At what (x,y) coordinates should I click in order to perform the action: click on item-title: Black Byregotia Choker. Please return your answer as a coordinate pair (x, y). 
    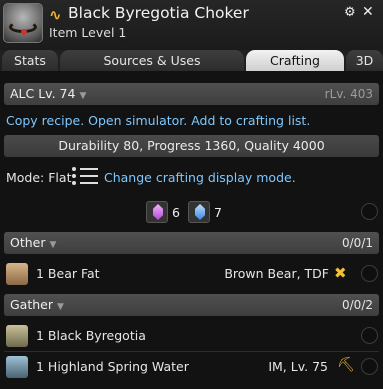
    Looking at the image, I should click on (158, 13).